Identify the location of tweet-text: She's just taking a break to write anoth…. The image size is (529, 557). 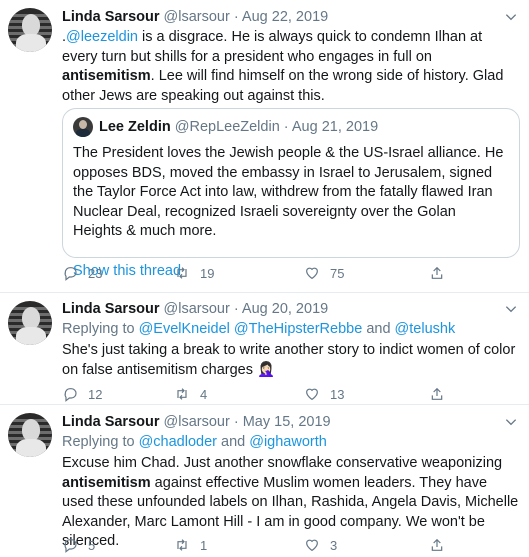
(289, 360).